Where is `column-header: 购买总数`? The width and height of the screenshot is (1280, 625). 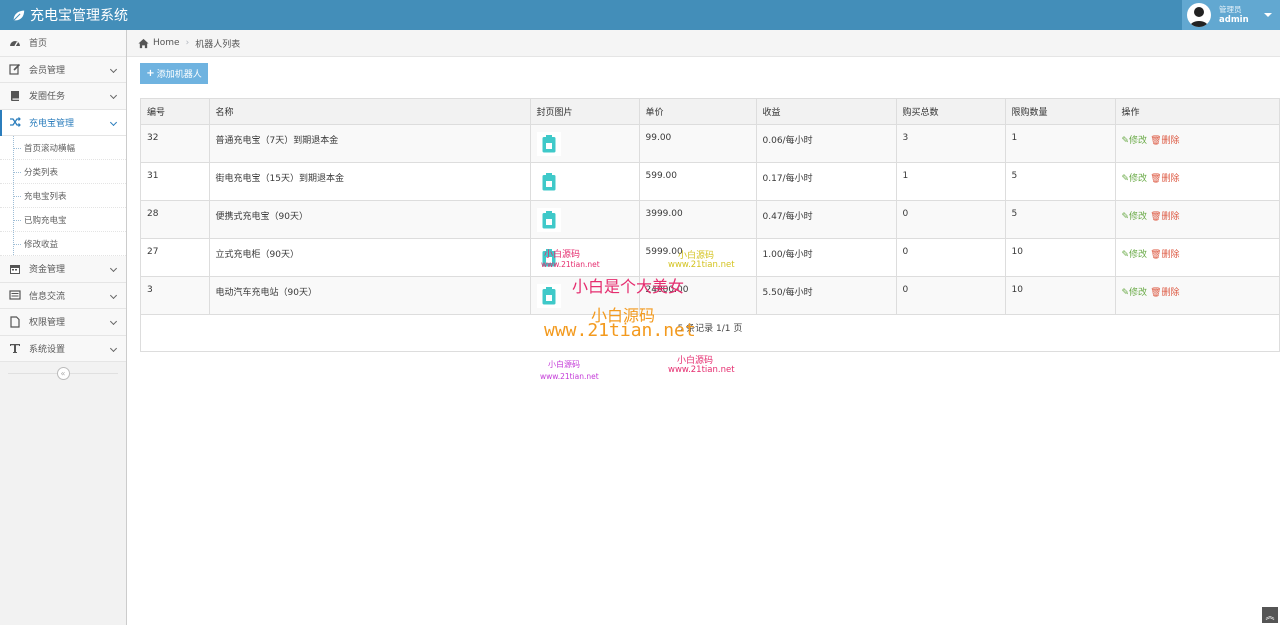
column-header: 购买总数 is located at coordinates (951, 112).